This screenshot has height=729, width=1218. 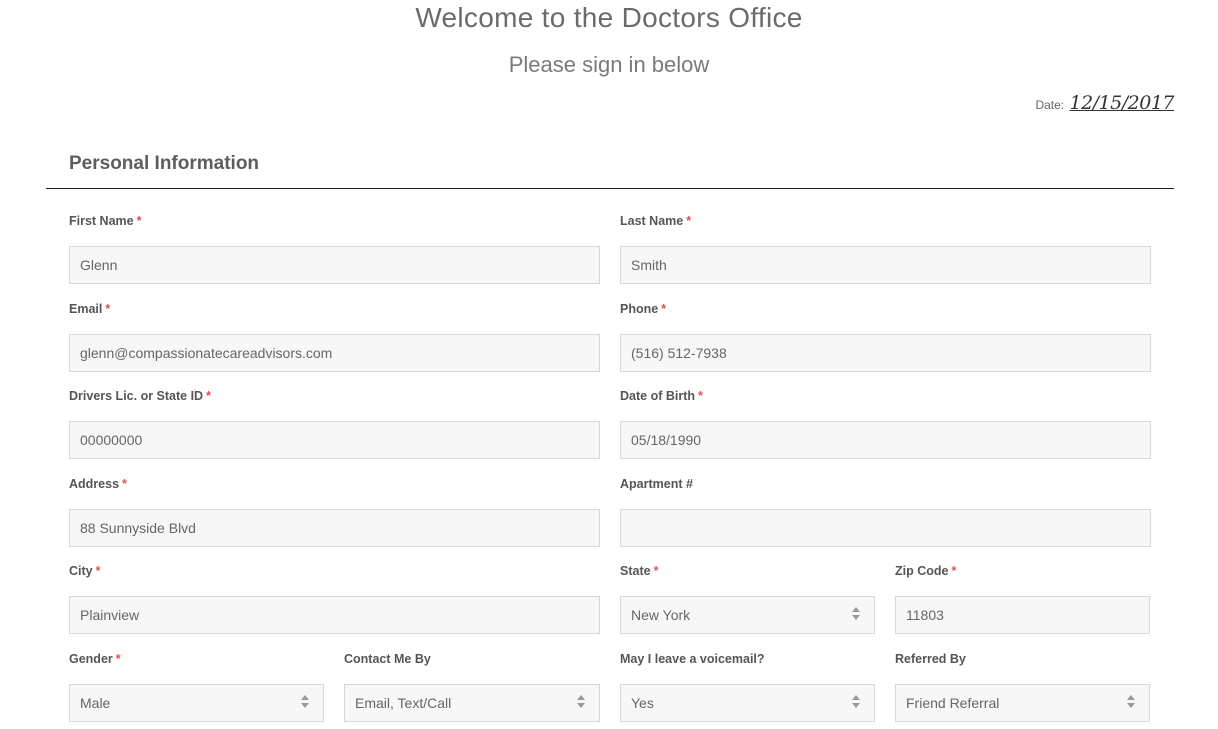 I want to click on first-name-label: First Name *, so click(x=105, y=221).